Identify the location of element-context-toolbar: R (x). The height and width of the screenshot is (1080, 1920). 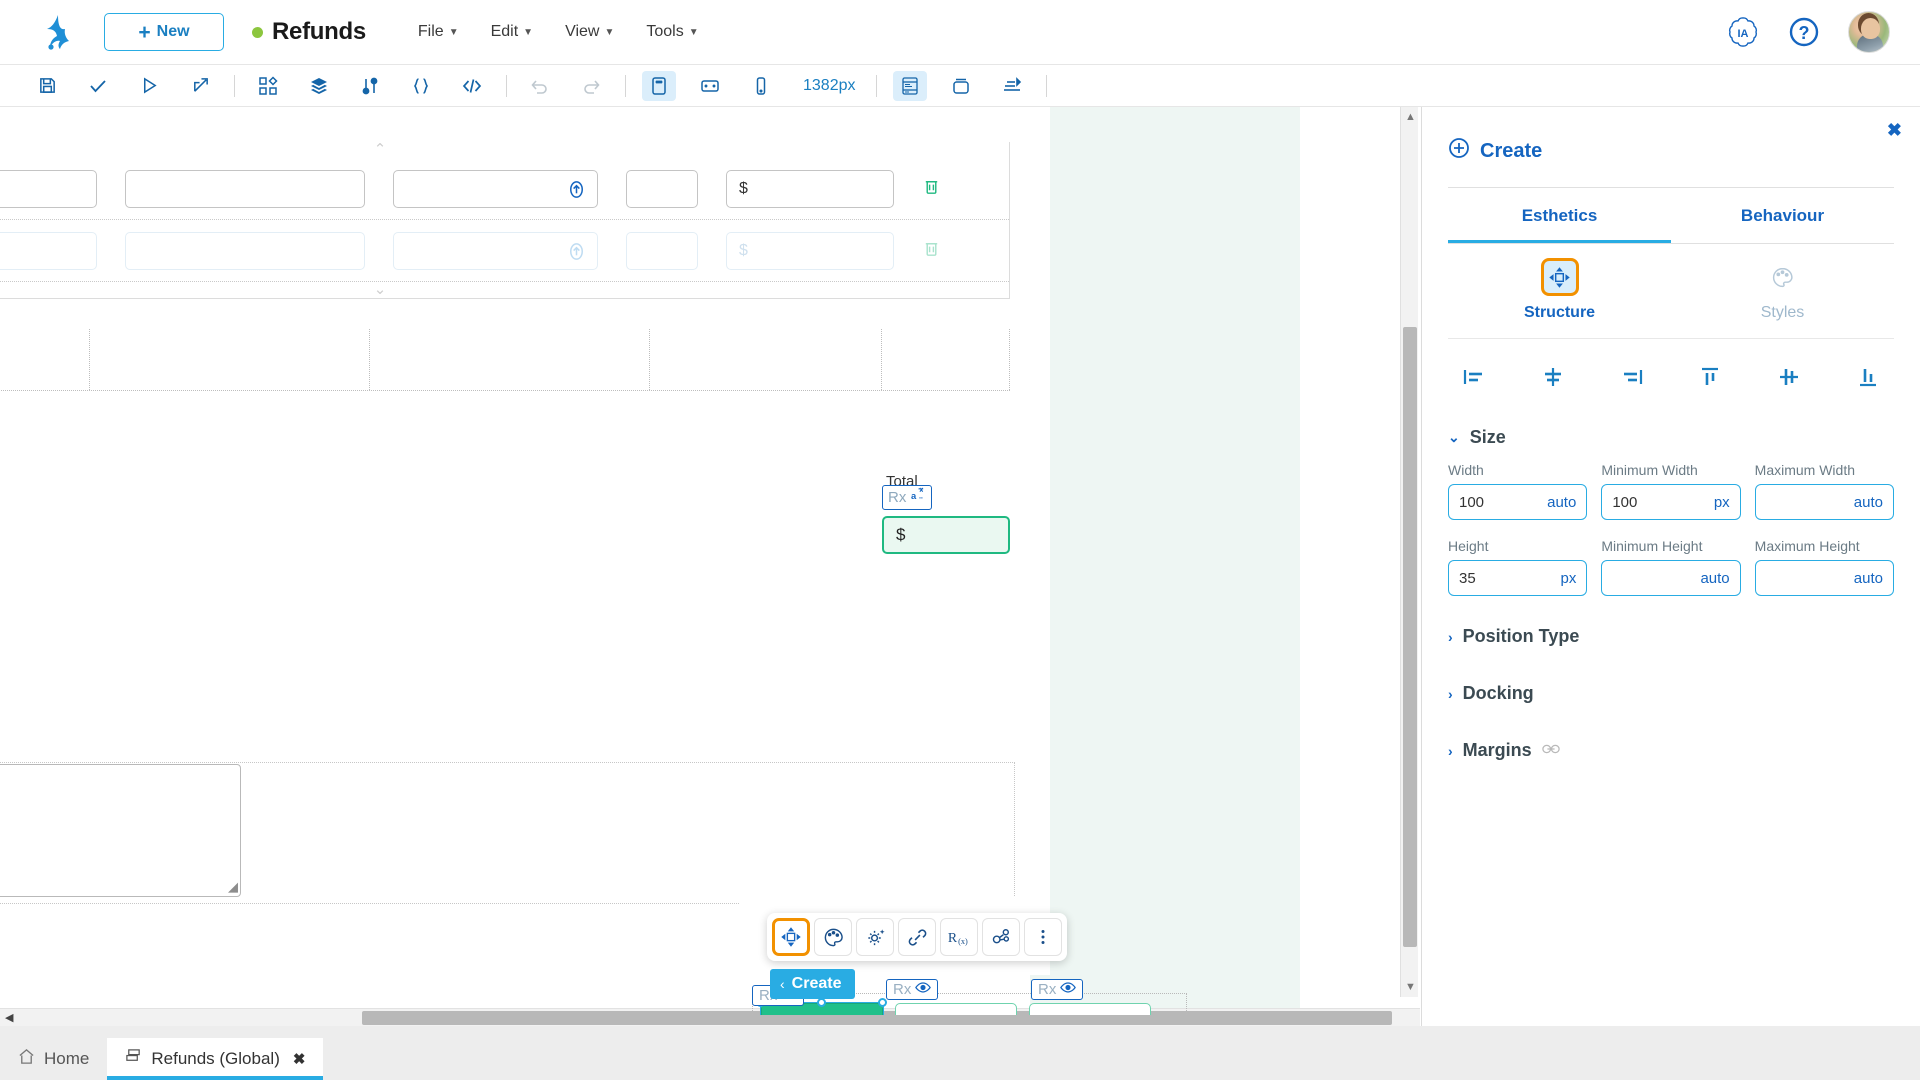
(917, 937).